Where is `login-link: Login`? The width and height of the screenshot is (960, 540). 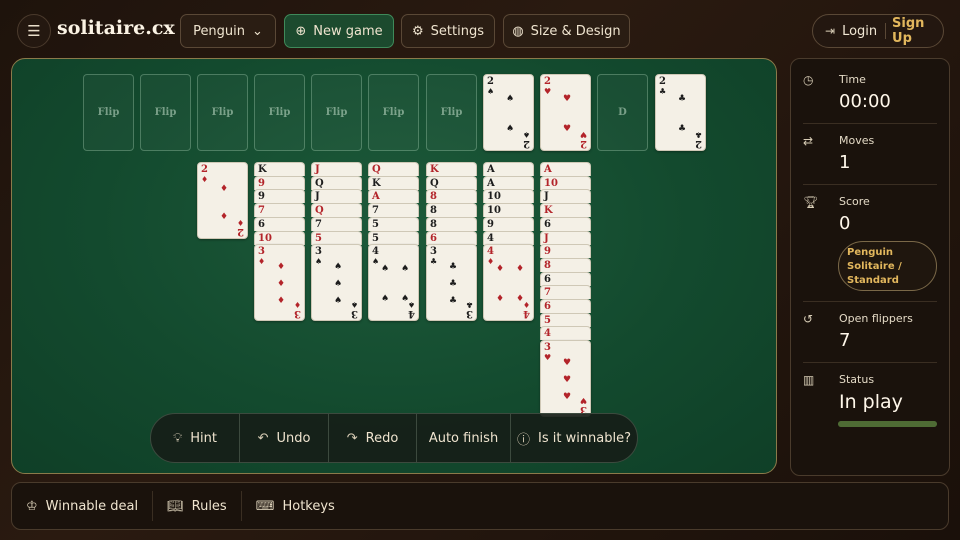 login-link: Login is located at coordinates (859, 31).